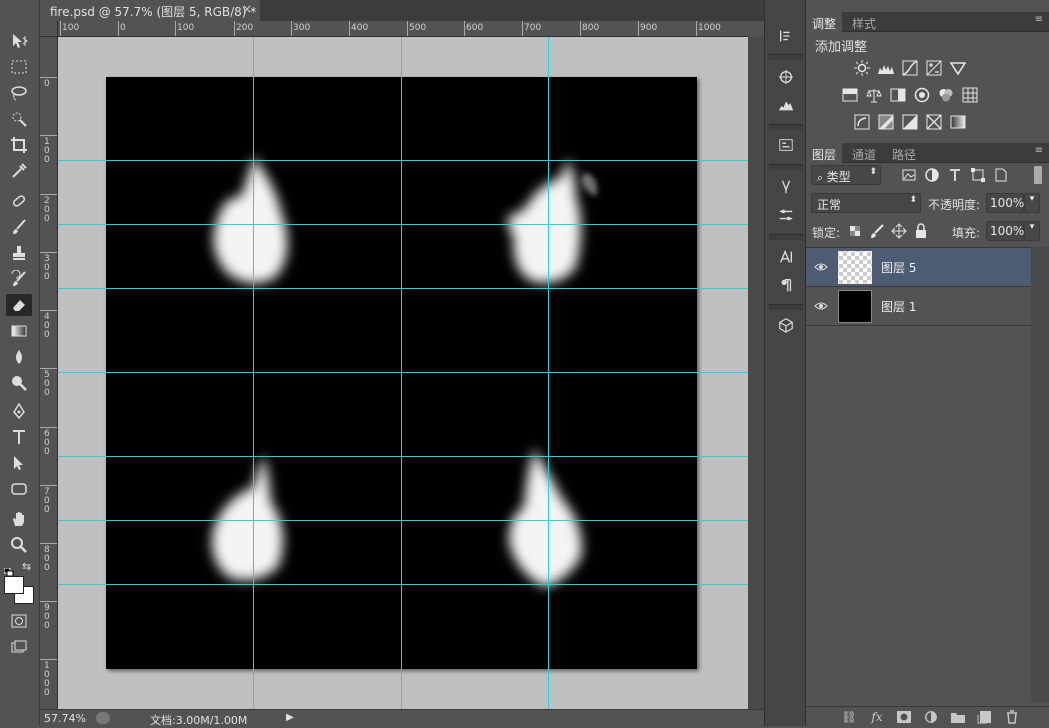 The width and height of the screenshot is (1049, 728). Describe the element at coordinates (19, 489) in the screenshot. I see `shape-tool-icon` at that location.